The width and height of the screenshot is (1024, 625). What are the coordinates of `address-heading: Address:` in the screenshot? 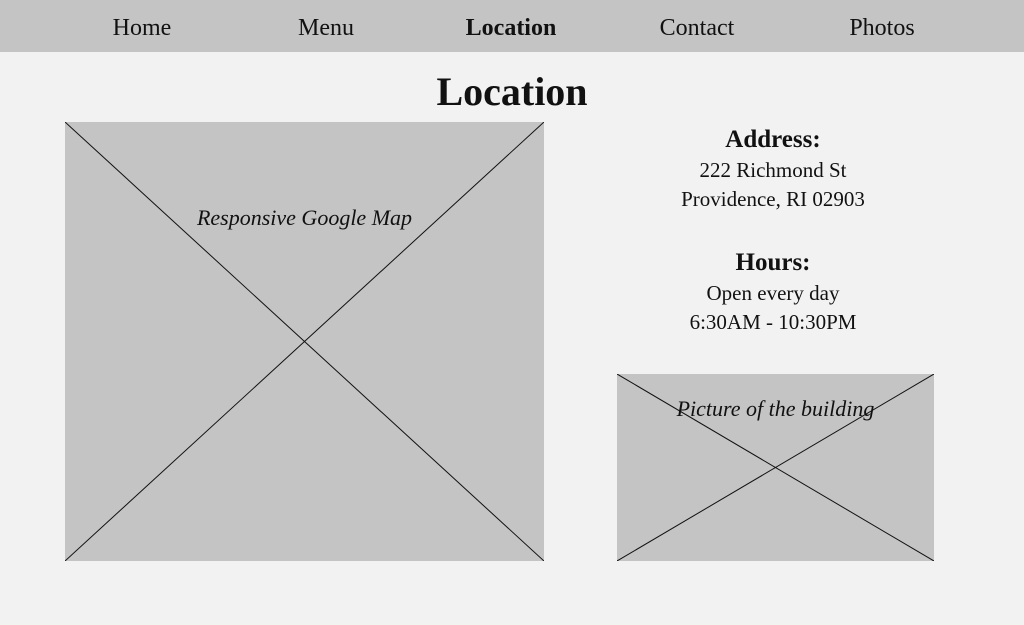 It's located at (773, 139).